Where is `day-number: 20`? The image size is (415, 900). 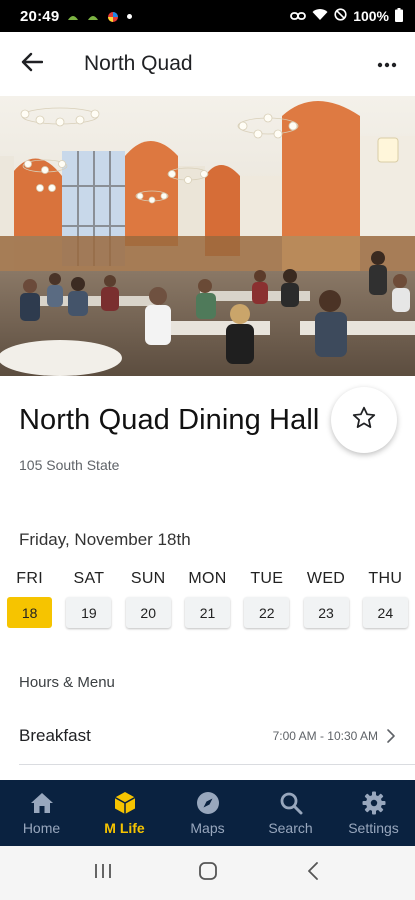 day-number: 20 is located at coordinates (148, 612).